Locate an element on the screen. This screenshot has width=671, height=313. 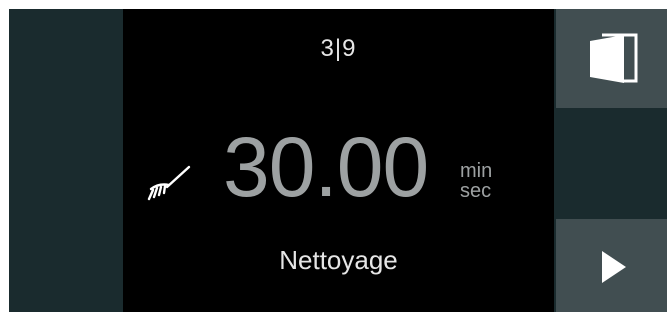
program-name: Nettoyage is located at coordinates (338, 260).